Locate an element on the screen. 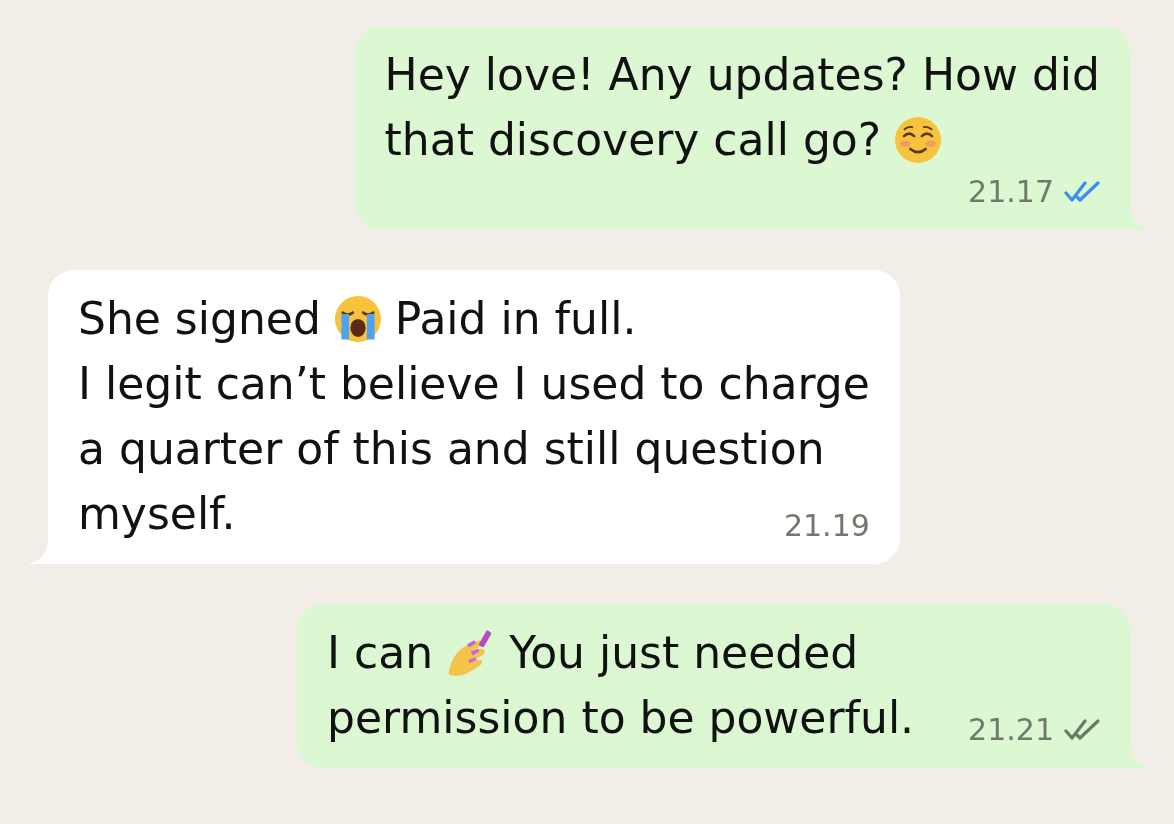 This screenshot has width=1174, height=824. smiling-face-icon is located at coordinates (918, 139).